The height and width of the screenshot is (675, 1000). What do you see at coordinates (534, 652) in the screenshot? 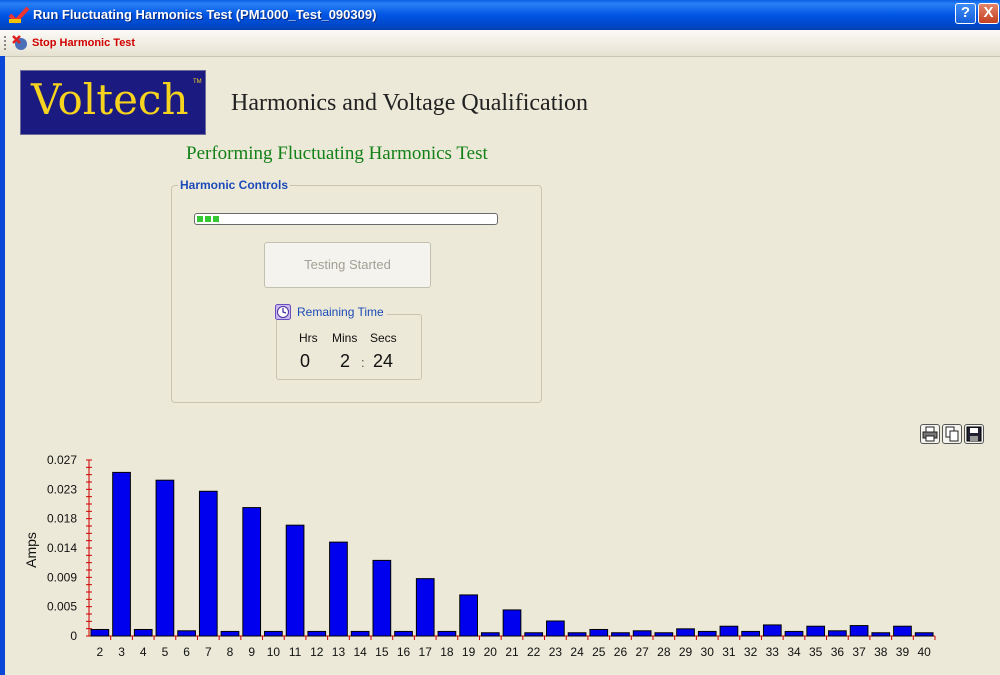
I see `x-tick-label: 22` at bounding box center [534, 652].